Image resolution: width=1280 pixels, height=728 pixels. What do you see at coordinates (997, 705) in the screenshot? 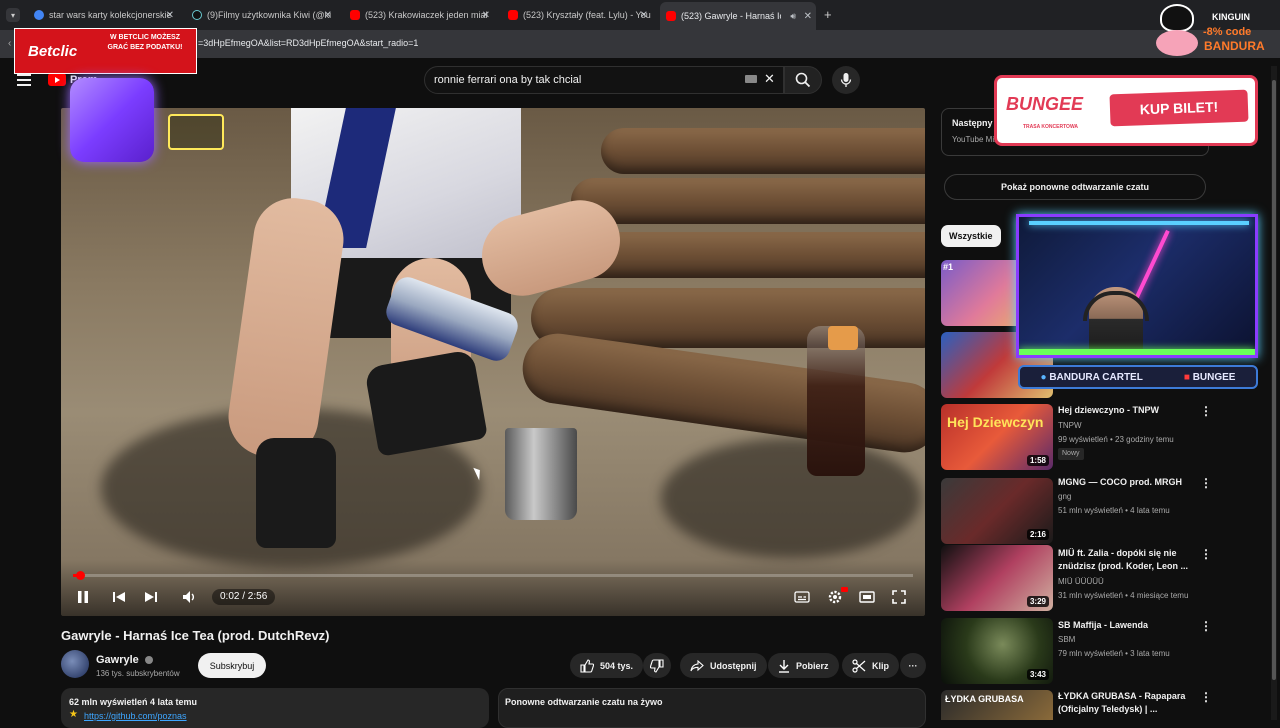
I see `video-thumbnail: ŁYDKA GRUBASA` at bounding box center [997, 705].